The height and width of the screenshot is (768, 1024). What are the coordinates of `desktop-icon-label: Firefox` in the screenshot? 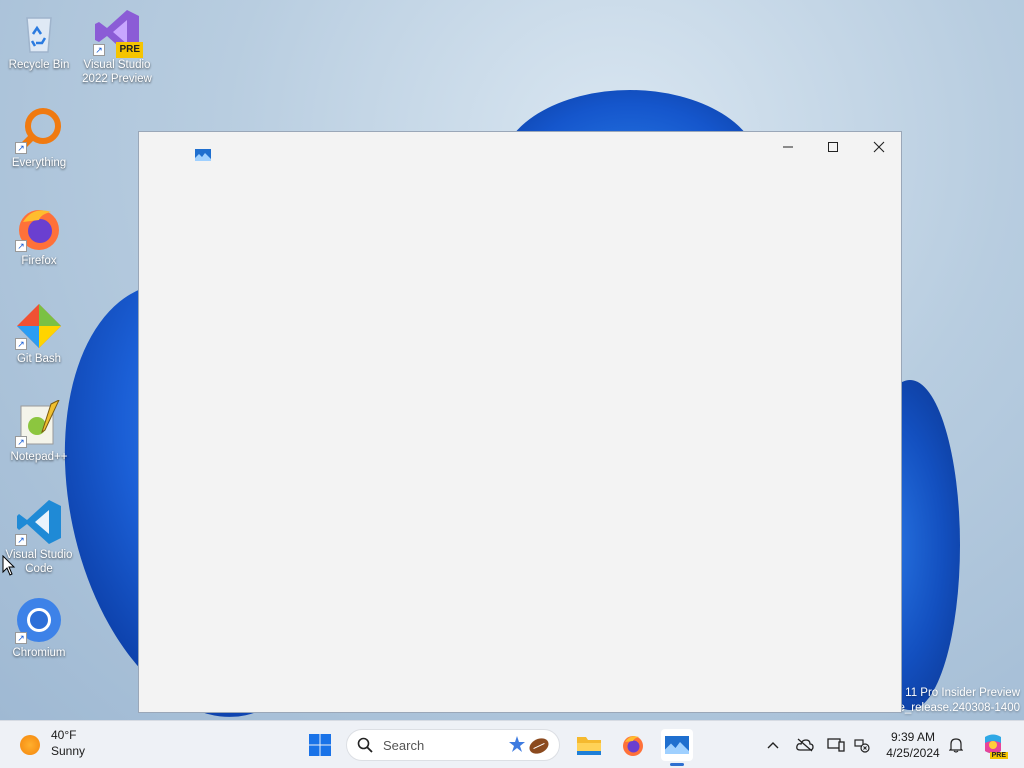 It's located at (39, 261).